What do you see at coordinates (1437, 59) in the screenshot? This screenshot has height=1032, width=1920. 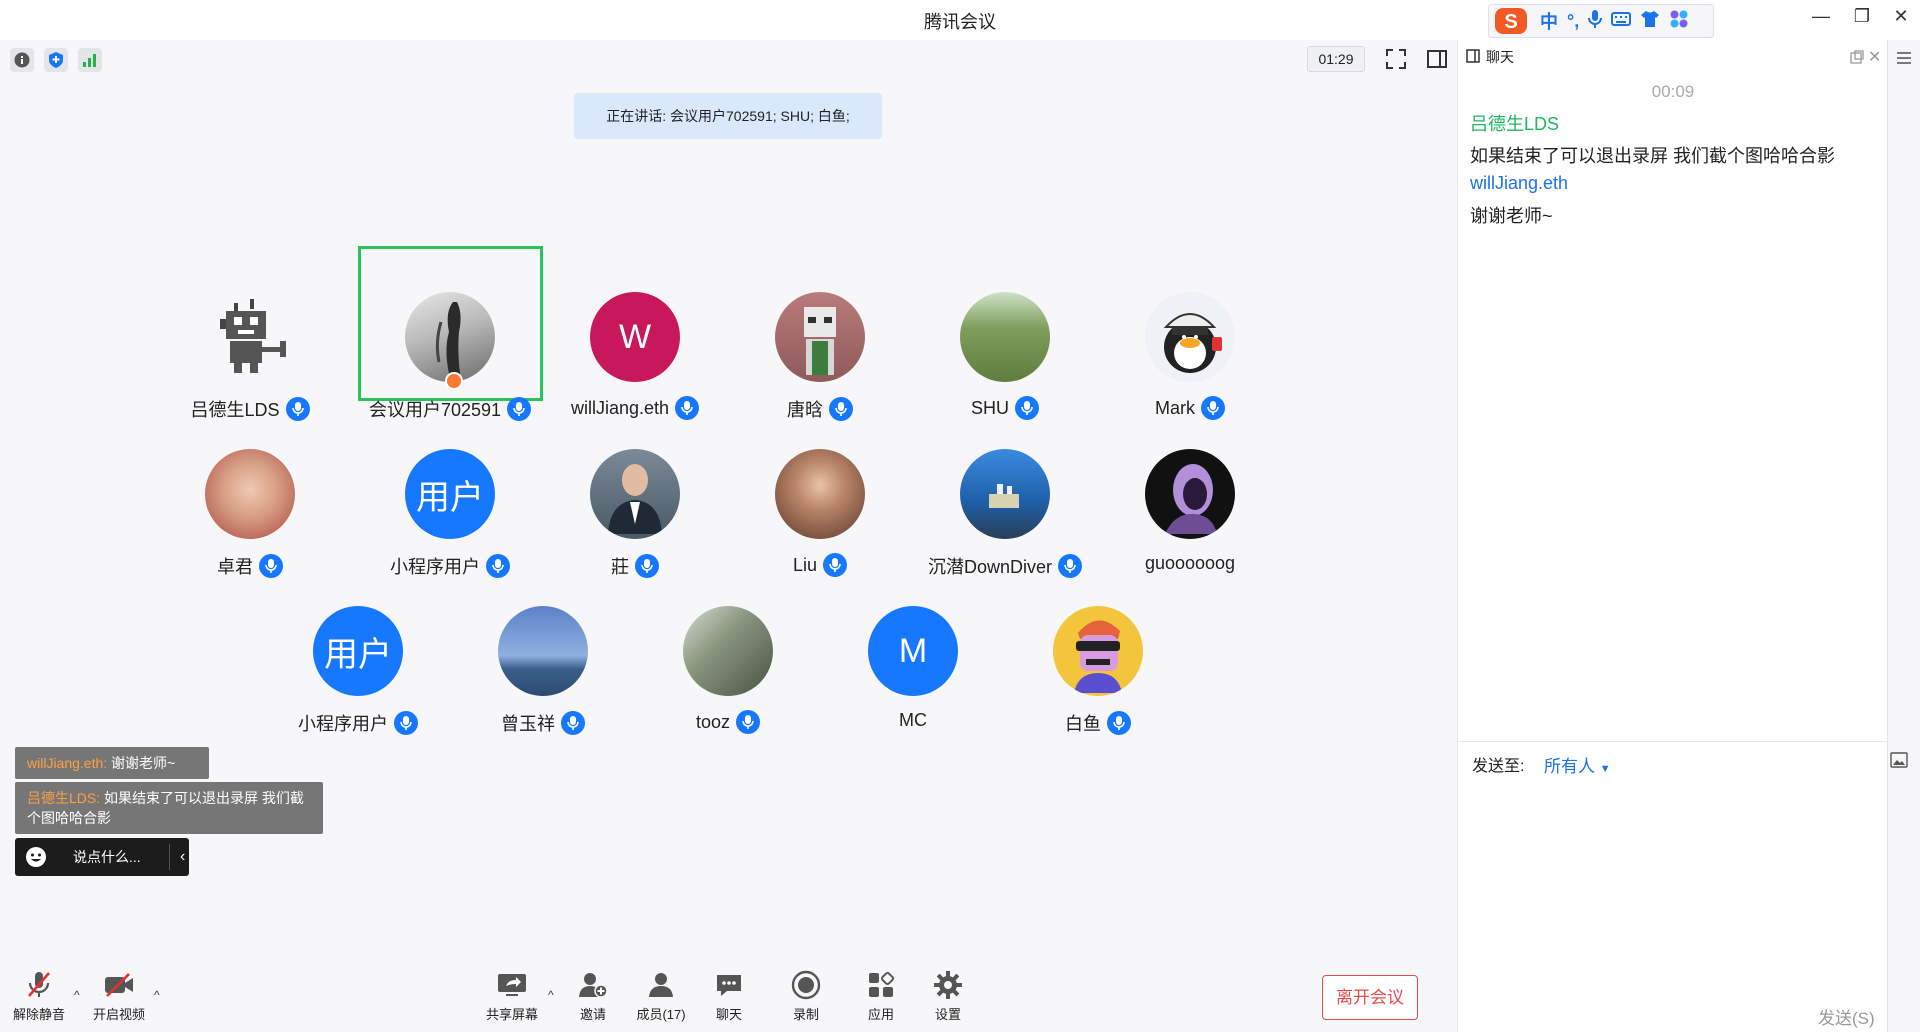 I see `layout-sidebar-icon` at bounding box center [1437, 59].